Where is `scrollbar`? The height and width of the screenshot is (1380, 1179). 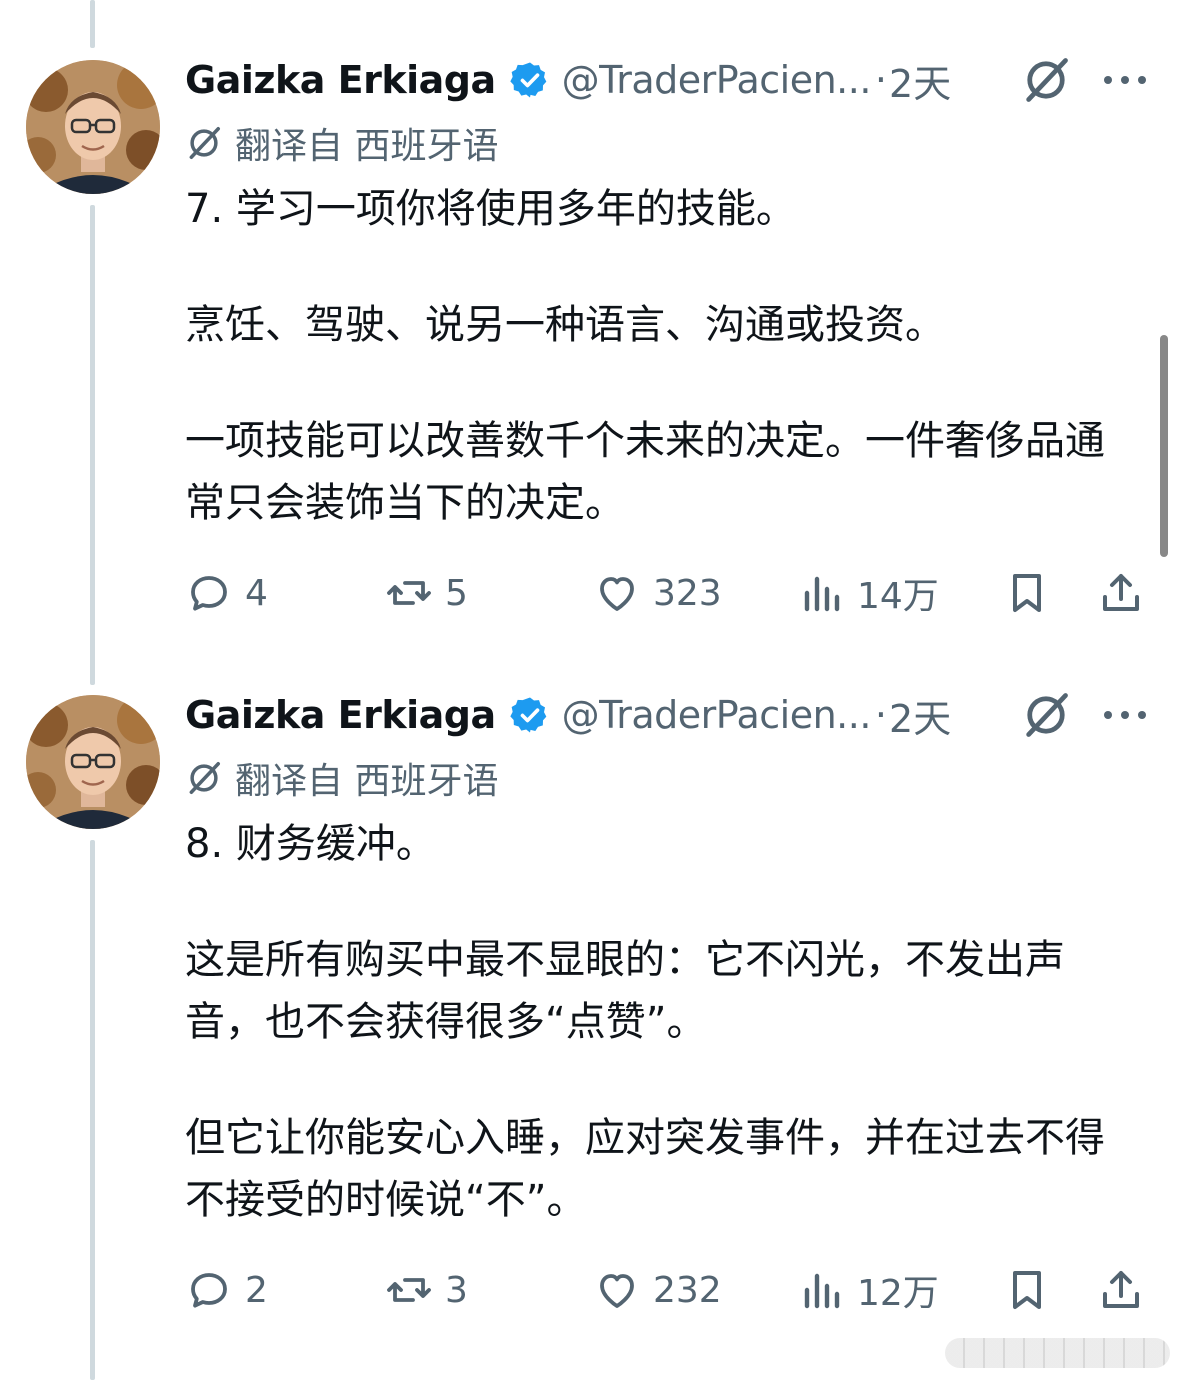 scrollbar is located at coordinates (1164, 446).